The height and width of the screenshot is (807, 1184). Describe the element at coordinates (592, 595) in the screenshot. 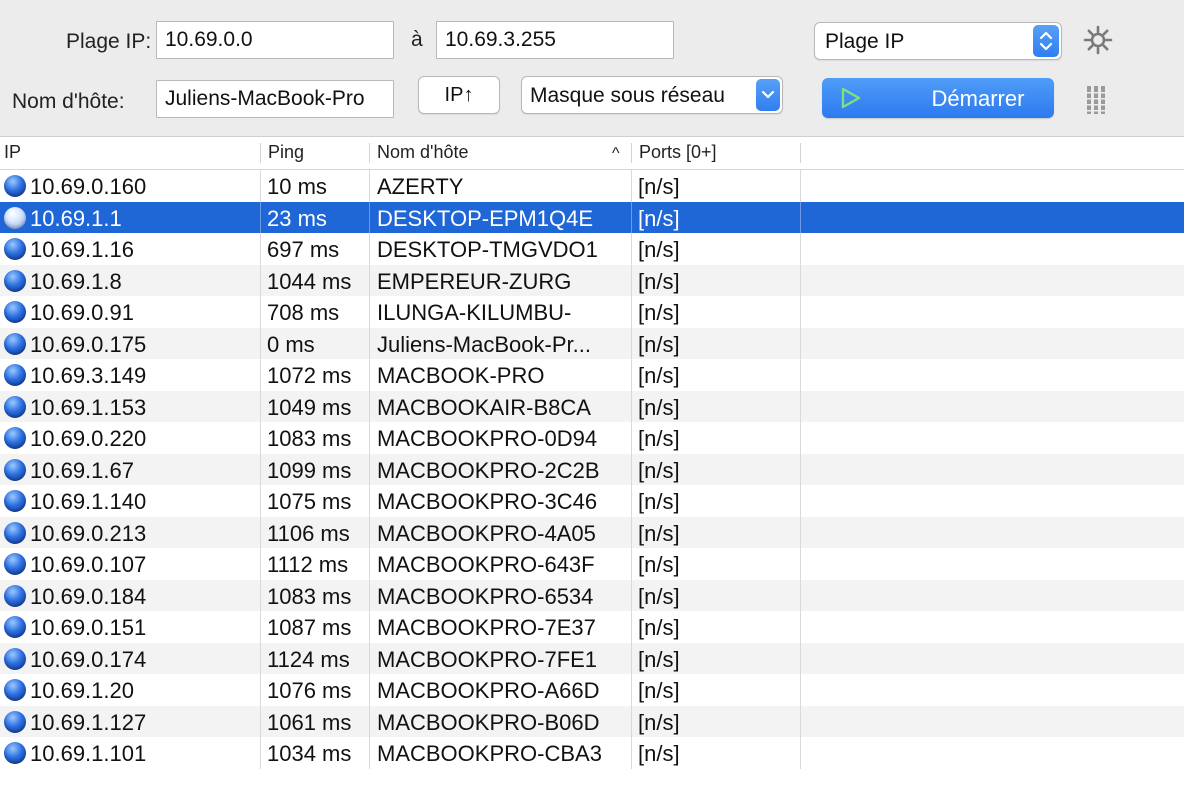

I see `table-row: 10.69.0.184 1083 ms MACBOOKPRO-6534 [n/s]` at that location.